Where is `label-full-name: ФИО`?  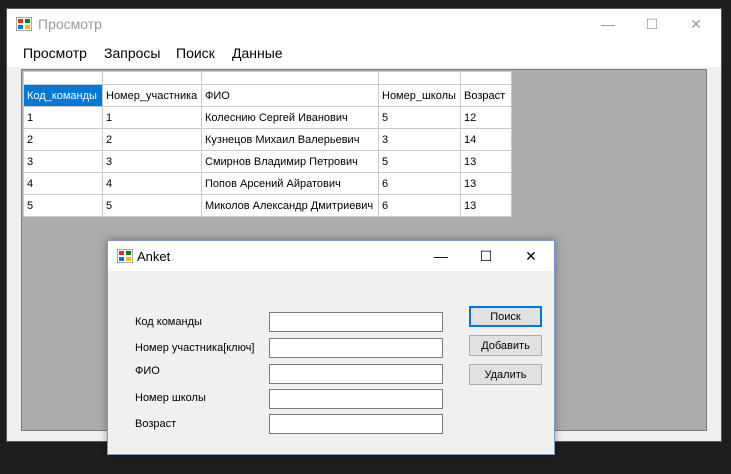 label-full-name: ФИО is located at coordinates (147, 371).